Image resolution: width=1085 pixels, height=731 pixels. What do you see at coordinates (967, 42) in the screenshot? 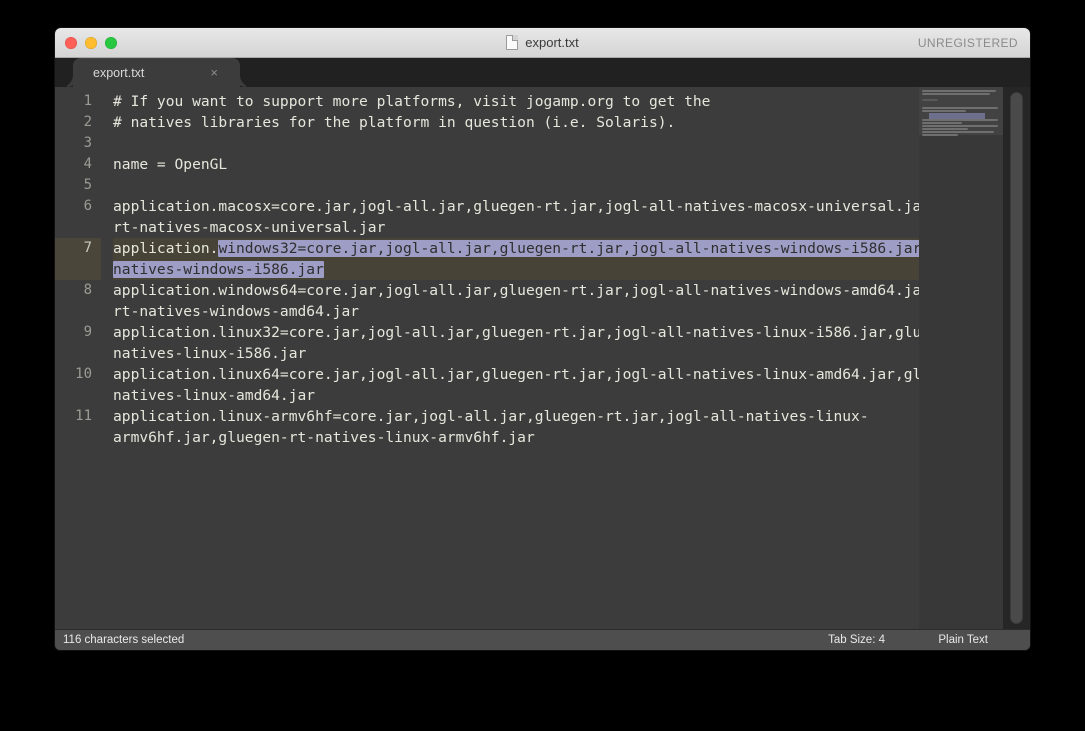
I see `unregistered-badge: UNREGISTERED` at bounding box center [967, 42].